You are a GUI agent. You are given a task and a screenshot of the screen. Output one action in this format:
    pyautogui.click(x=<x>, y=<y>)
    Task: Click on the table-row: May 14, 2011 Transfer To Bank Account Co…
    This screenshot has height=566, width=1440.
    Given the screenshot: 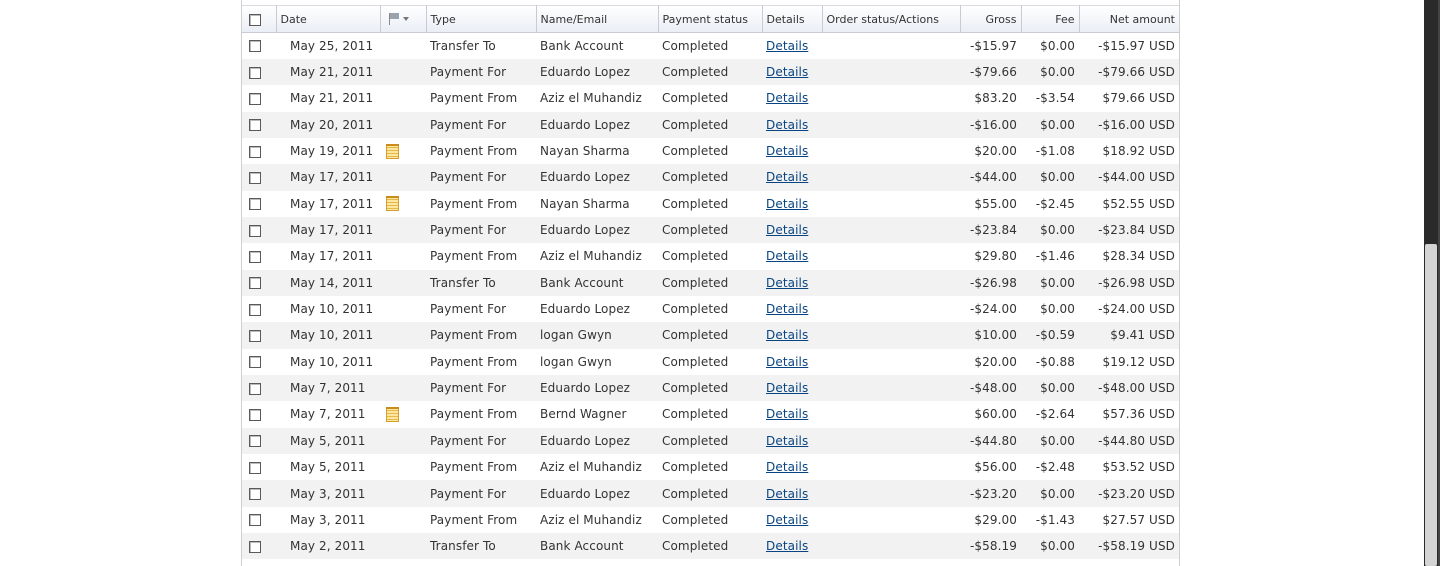 What is the action you would take?
    pyautogui.click(x=710, y=282)
    